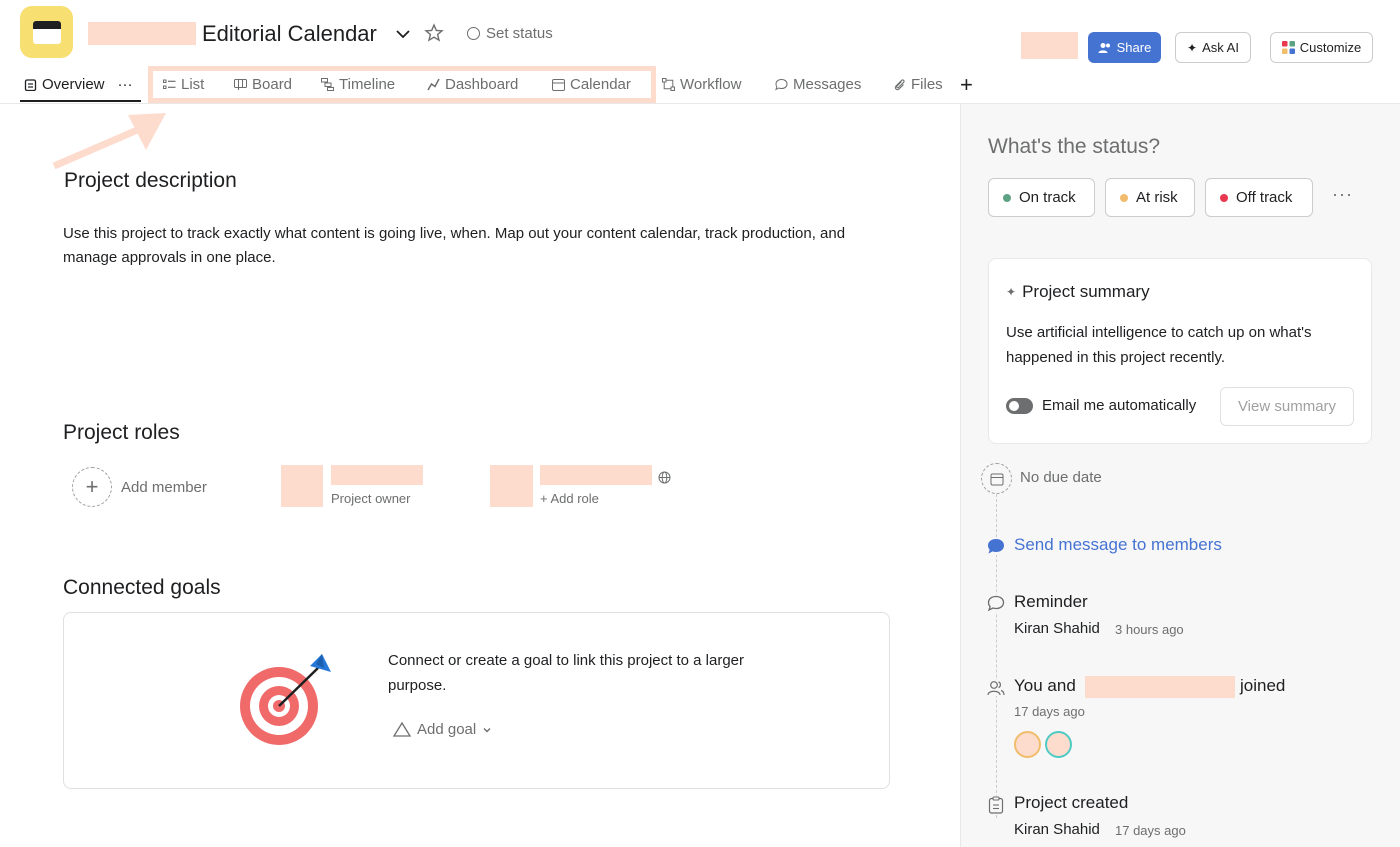 The width and height of the screenshot is (1400, 847). What do you see at coordinates (1330, 47) in the screenshot?
I see `customize-label: Customize` at bounding box center [1330, 47].